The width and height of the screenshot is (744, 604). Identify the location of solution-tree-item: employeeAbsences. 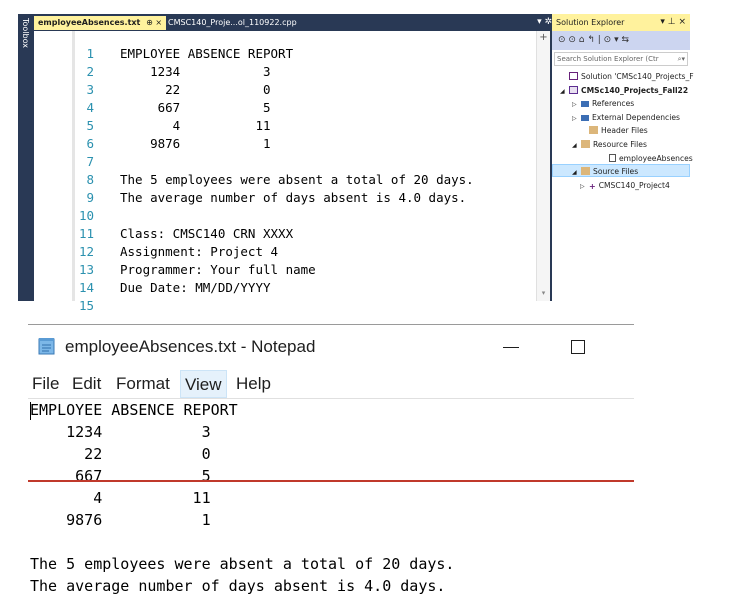
(646, 158).